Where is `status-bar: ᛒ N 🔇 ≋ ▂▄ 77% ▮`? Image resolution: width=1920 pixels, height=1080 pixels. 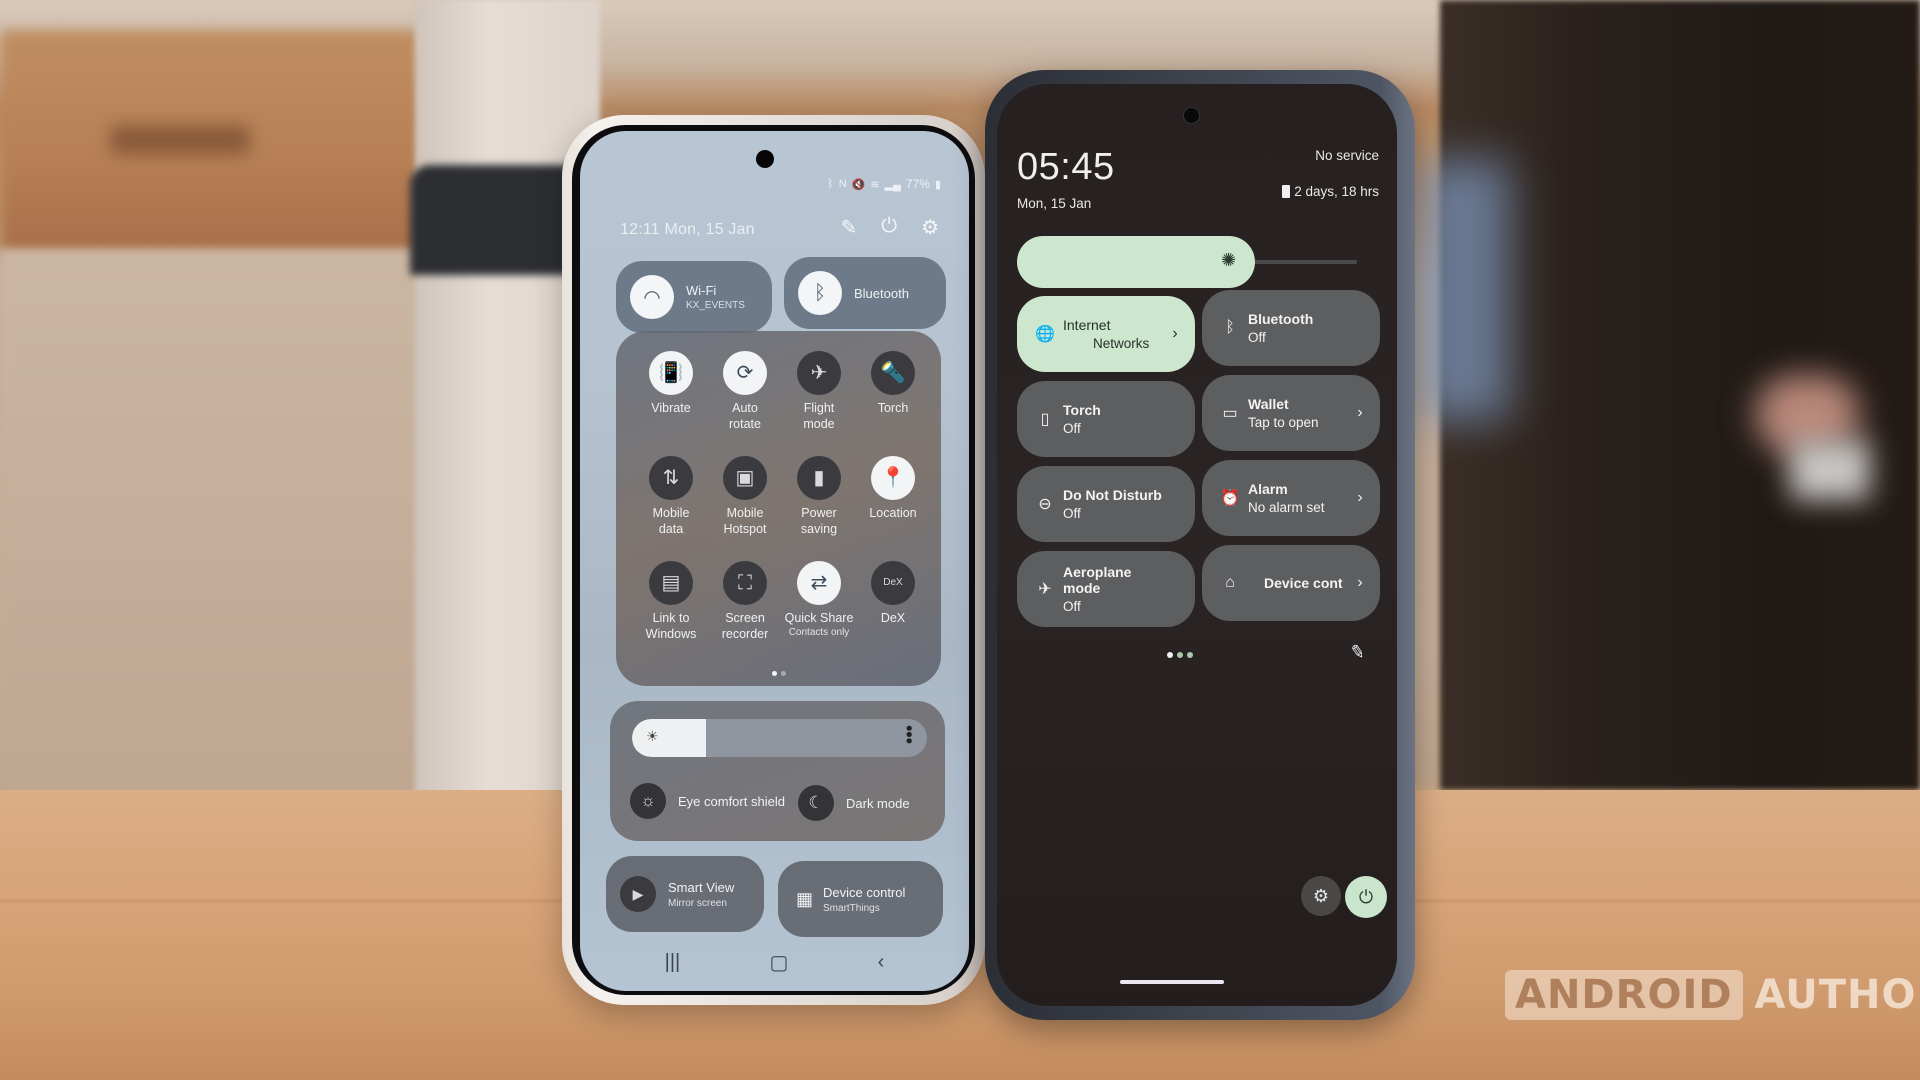 status-bar: ᛒ N 🔇 ≋ ▂▄ 77% ▮ is located at coordinates (884, 184).